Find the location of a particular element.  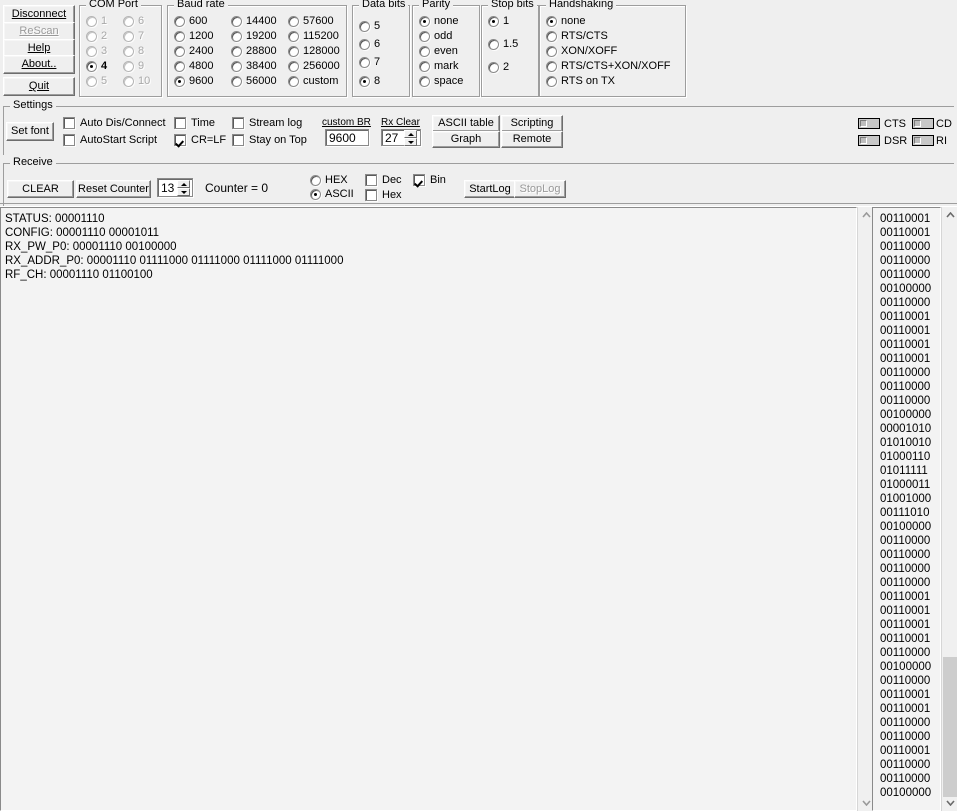

handshaking-radio-rtscts-xonxoff: RTS/CTS+XON/XOFF is located at coordinates (608, 66).